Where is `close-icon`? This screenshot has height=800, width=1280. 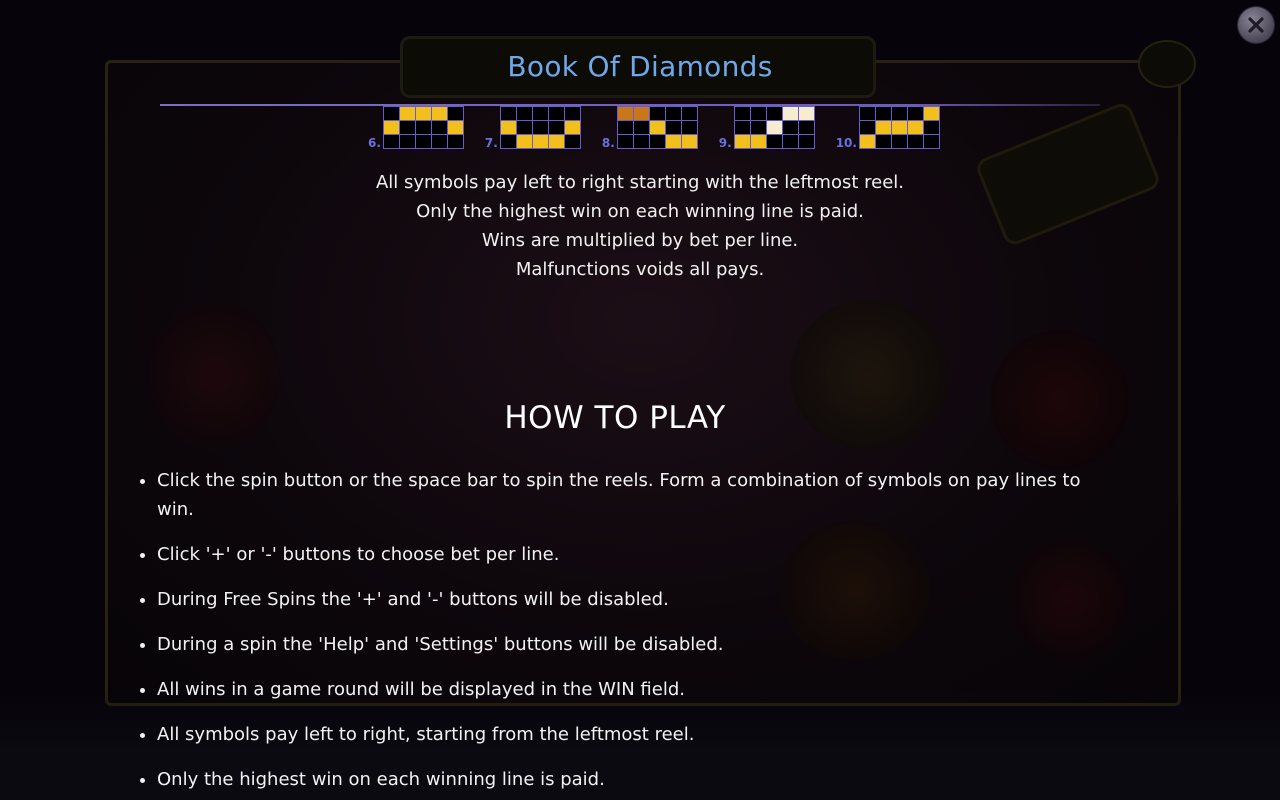
close-icon is located at coordinates (1256, 25).